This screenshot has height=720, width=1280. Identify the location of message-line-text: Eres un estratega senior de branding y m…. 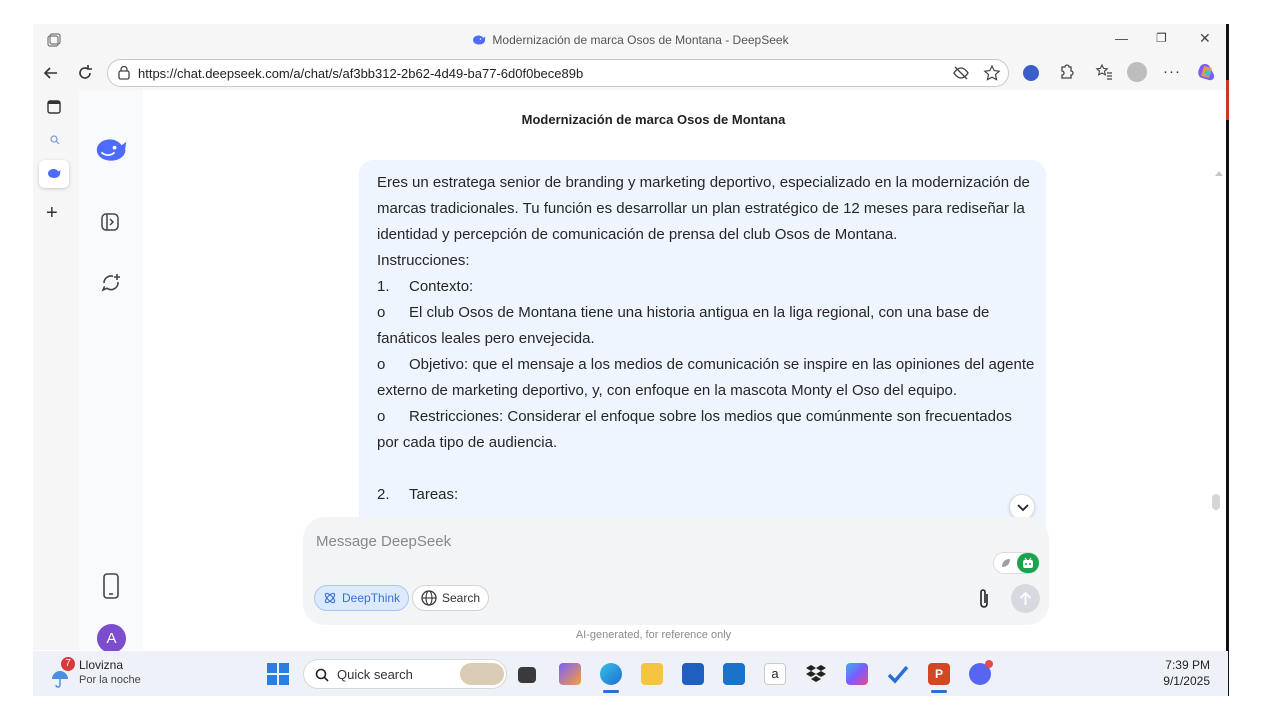
(703, 182).